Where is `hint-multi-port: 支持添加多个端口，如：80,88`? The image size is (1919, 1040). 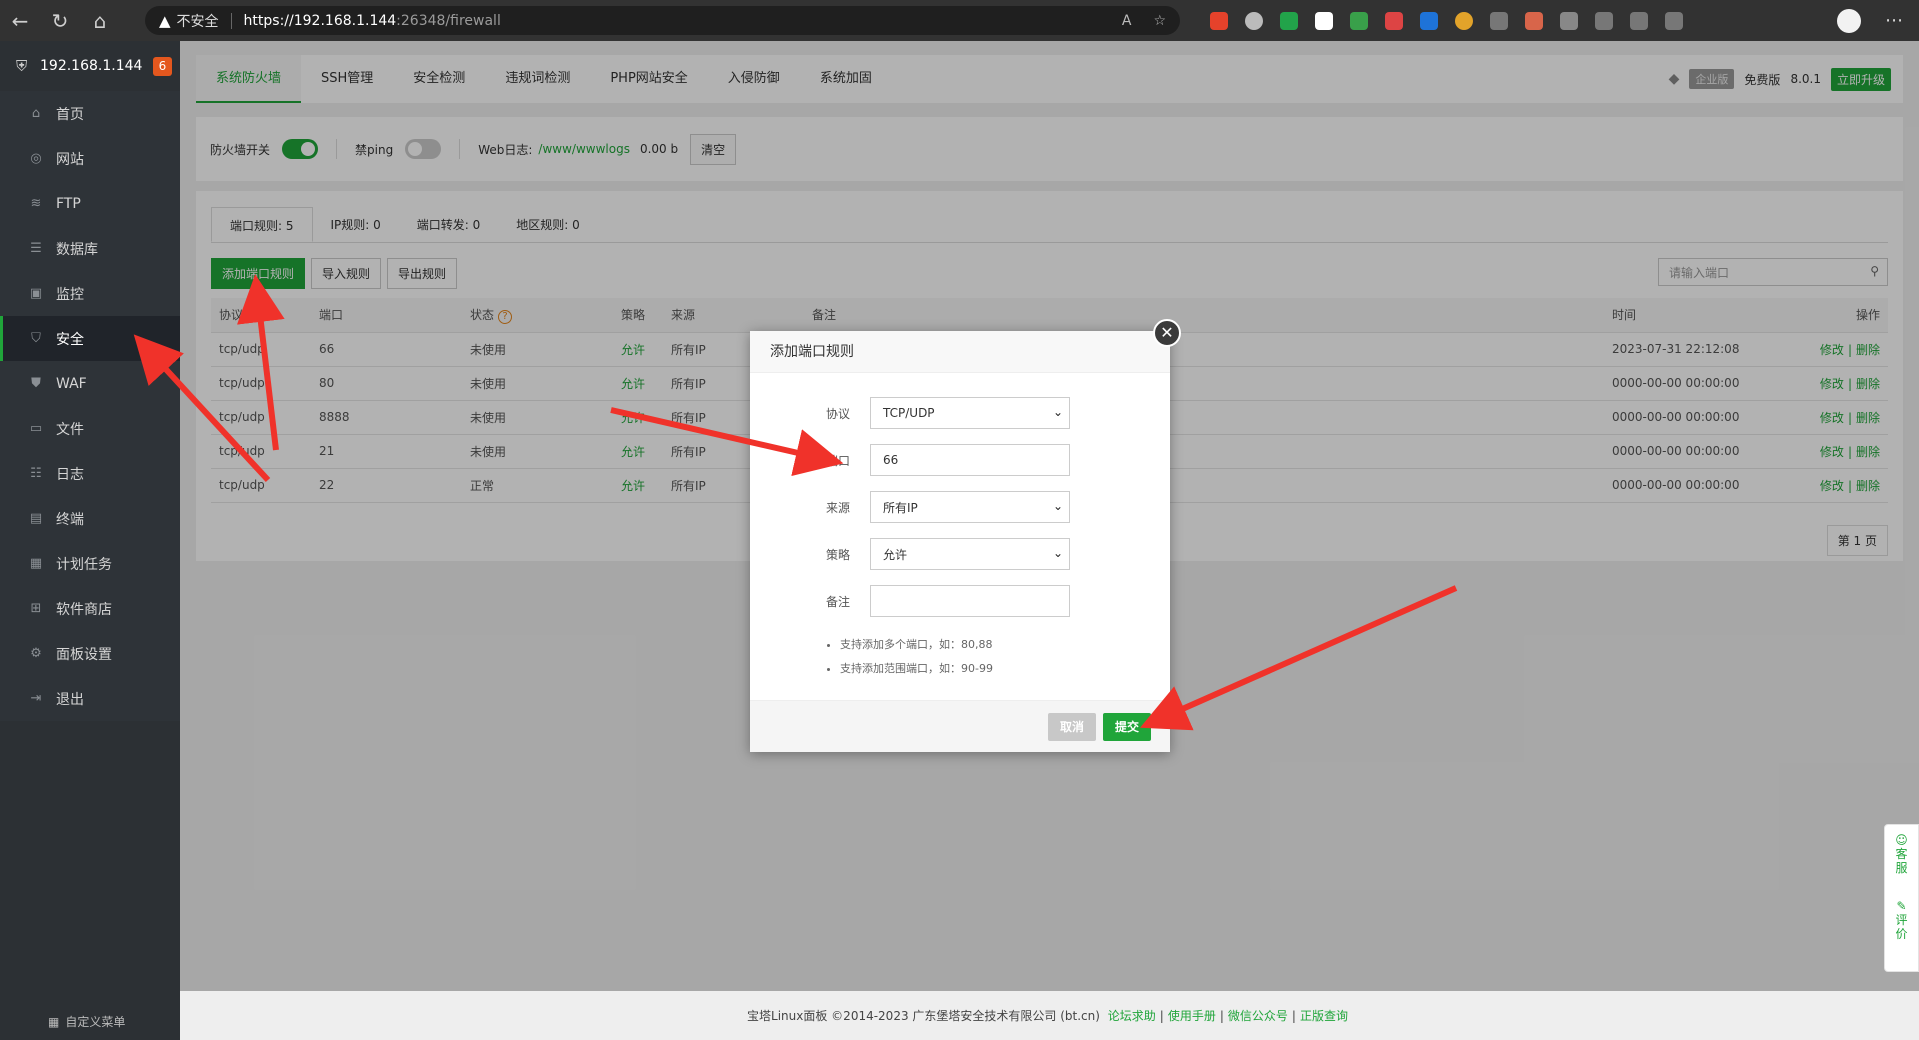
hint-multi-port: 支持添加多个端口，如：80,88 is located at coordinates (916, 645).